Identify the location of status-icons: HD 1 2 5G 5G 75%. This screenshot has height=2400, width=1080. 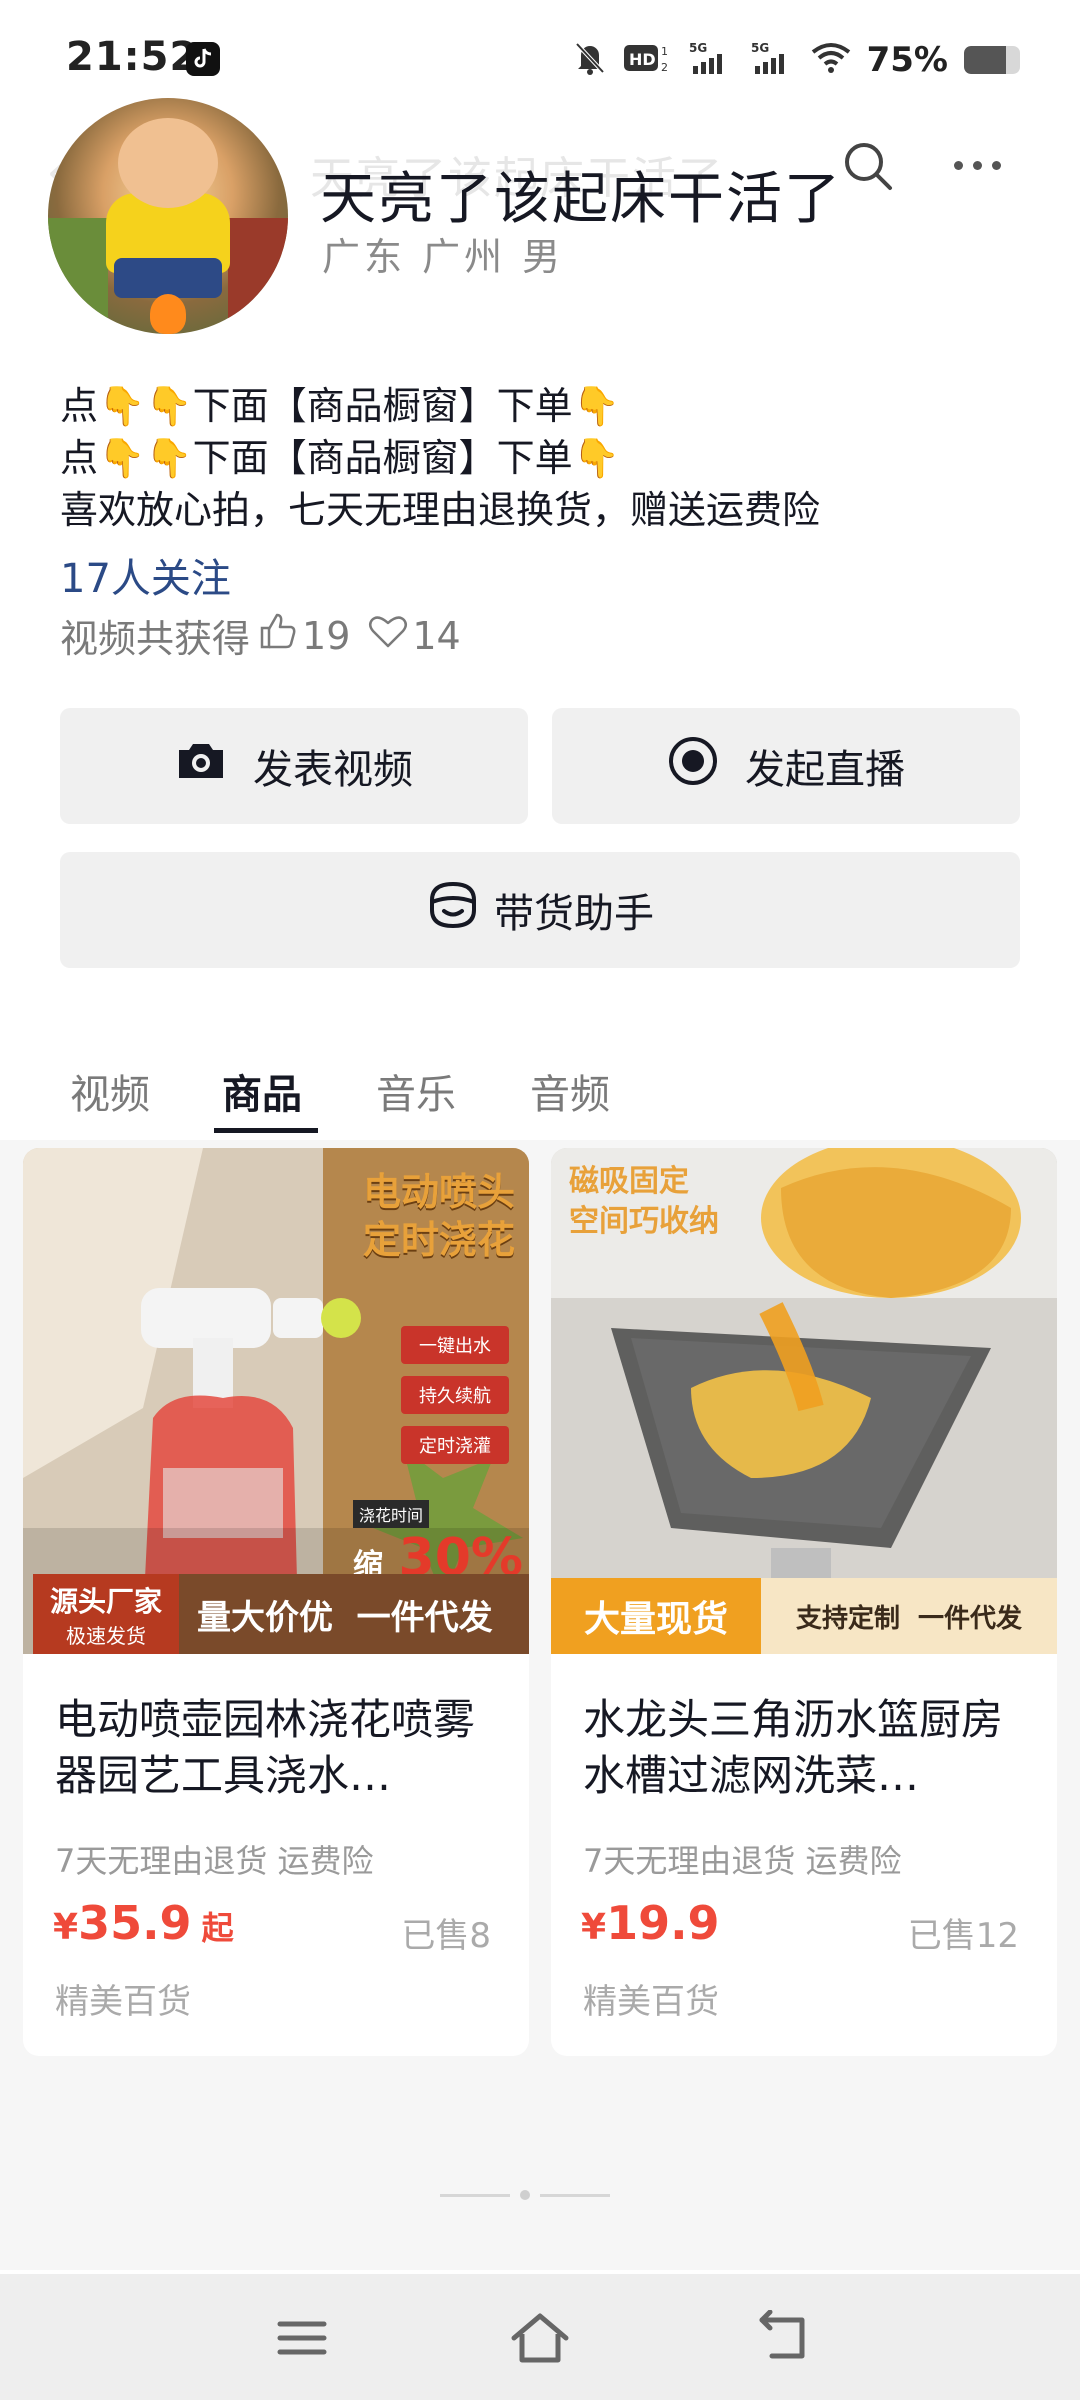
(796, 60).